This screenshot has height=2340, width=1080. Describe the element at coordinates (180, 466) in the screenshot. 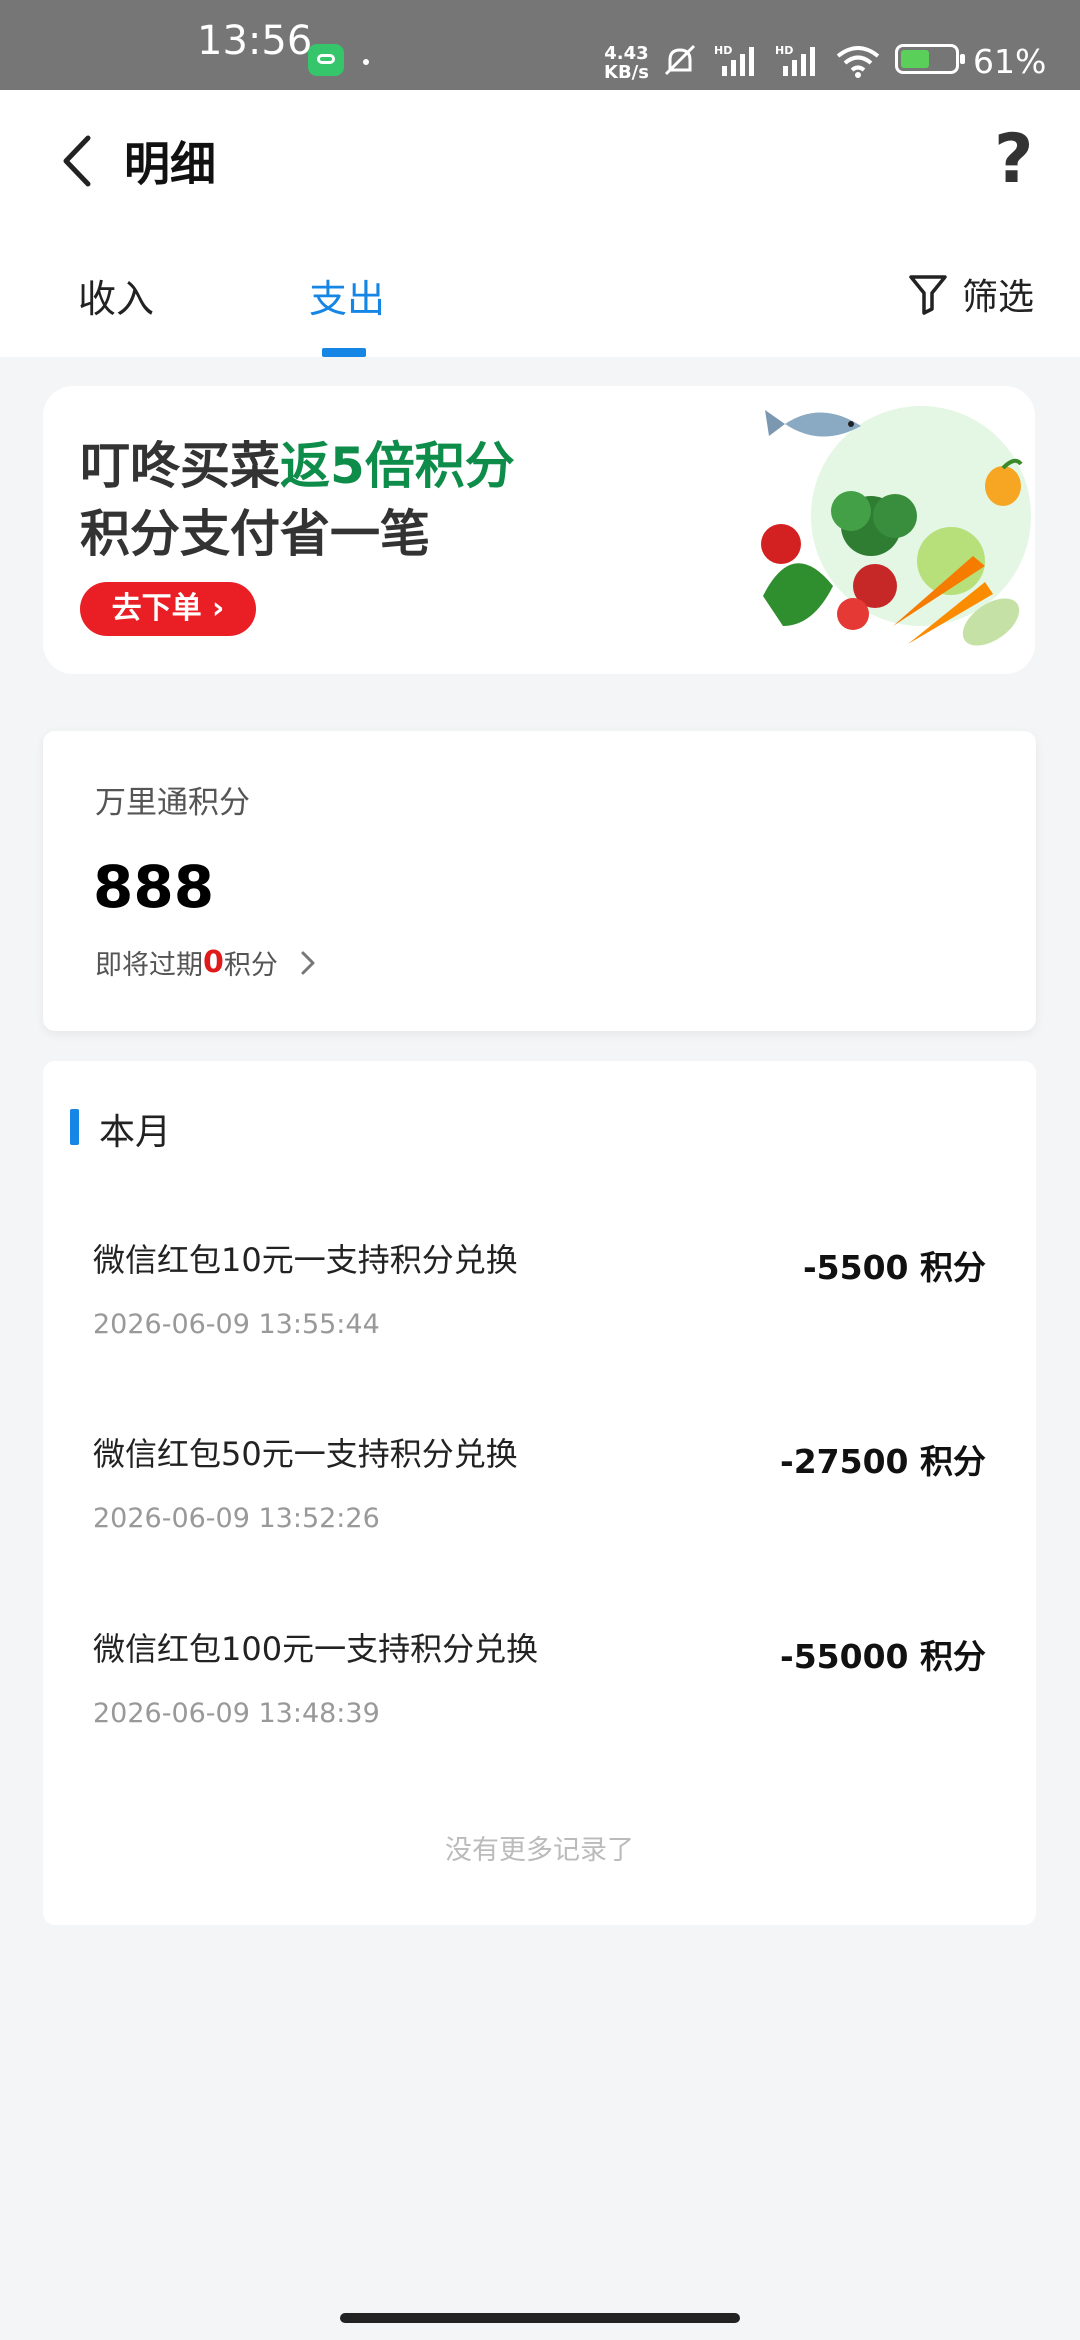

I see `banner-headline-prefix: 叮咚买菜` at that location.